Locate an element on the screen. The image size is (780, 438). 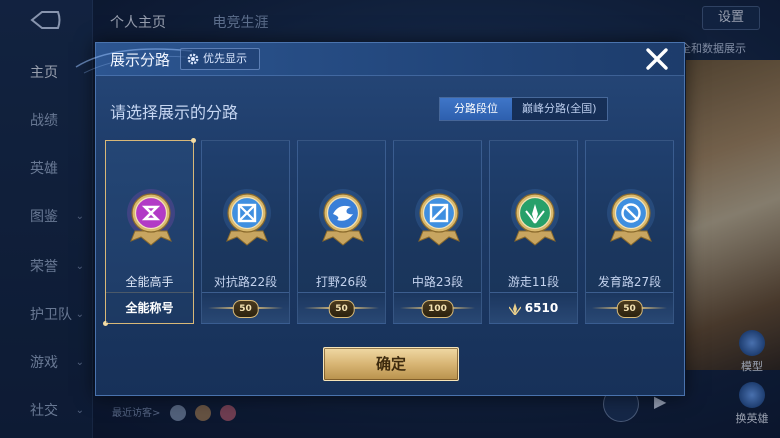
lane-card: 游走11段 6510 is located at coordinates (533, 232).